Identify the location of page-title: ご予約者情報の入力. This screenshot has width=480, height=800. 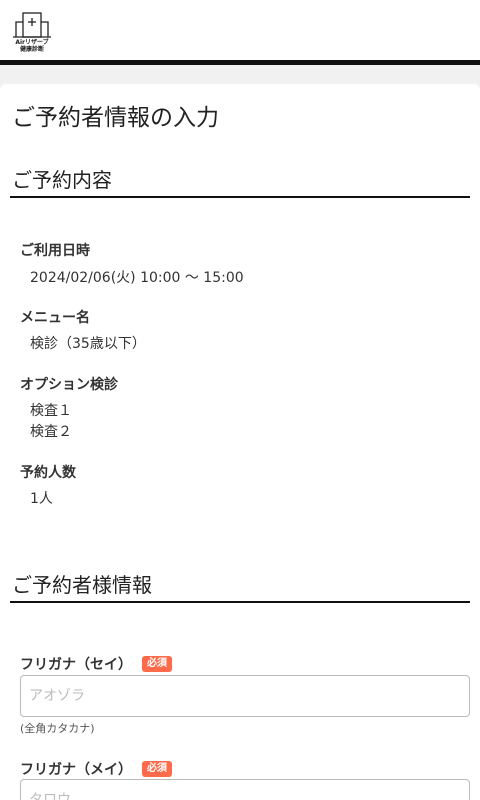
(115, 118).